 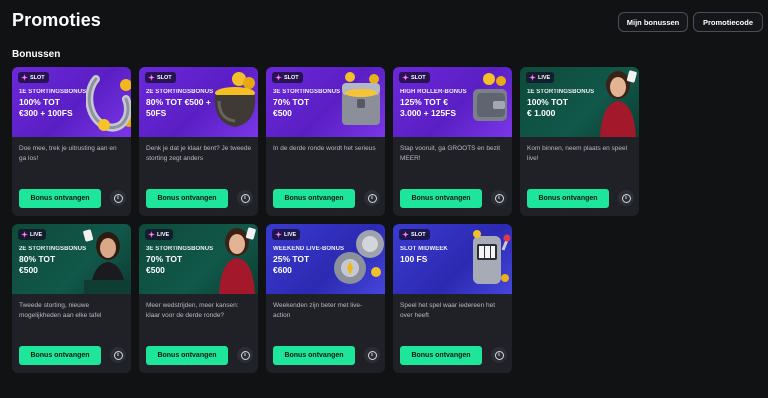 I want to click on treasure-chest-icon, so click(x=361, y=98).